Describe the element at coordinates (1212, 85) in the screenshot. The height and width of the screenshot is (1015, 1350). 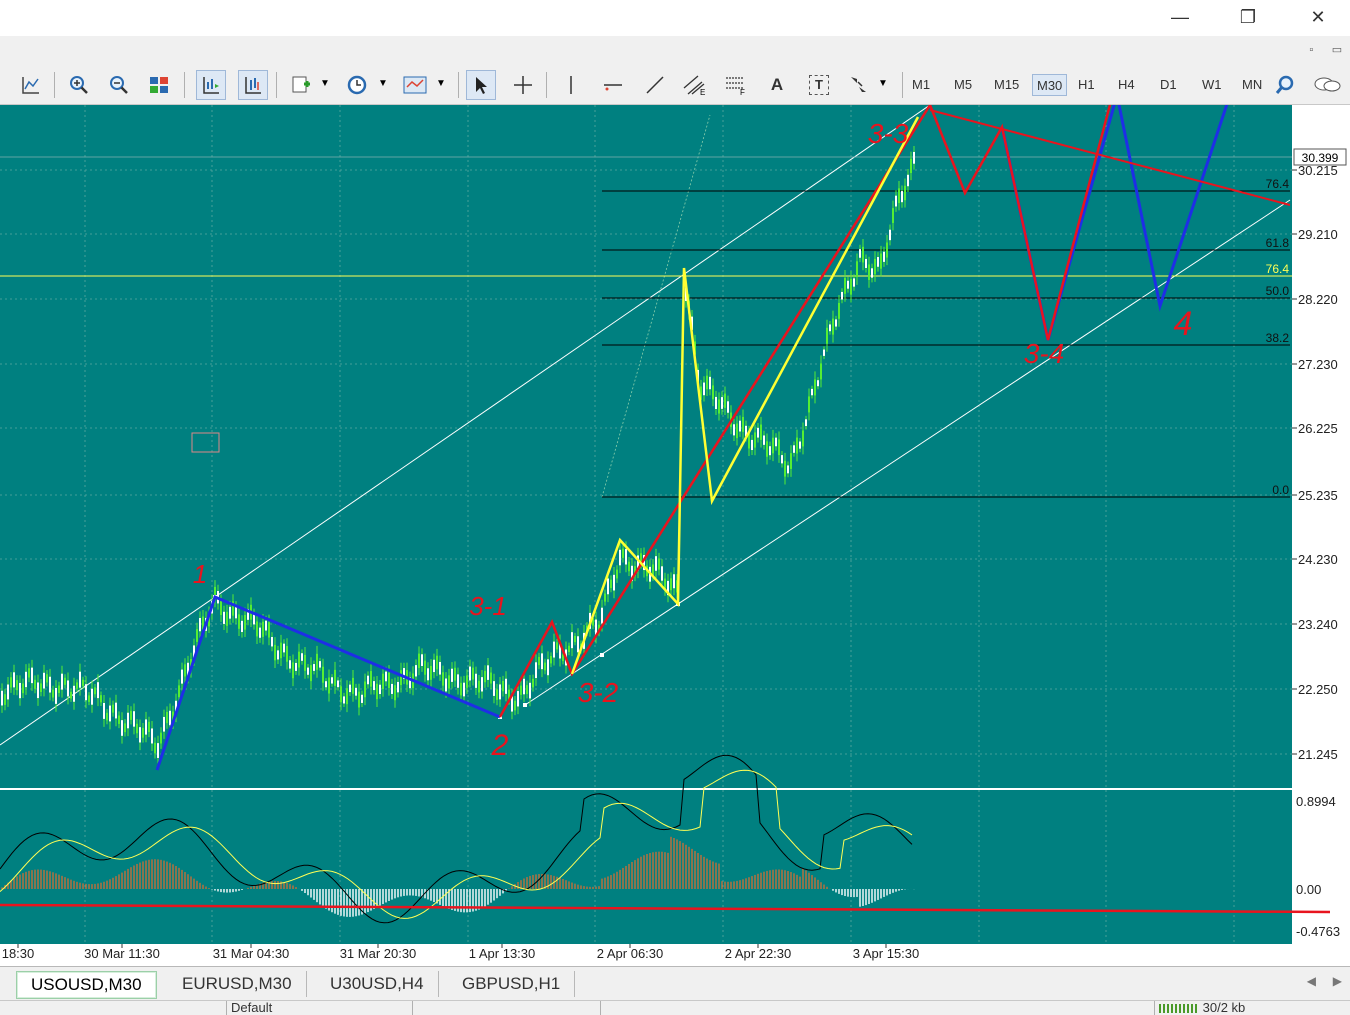
I see `timeframe-w1: W1` at that location.